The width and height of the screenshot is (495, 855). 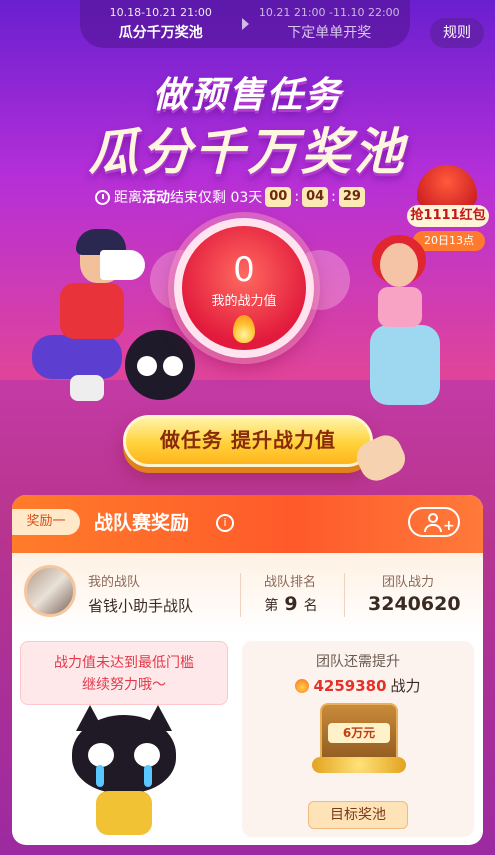 I want to click on phase-1-name: 瓜分千万奖池, so click(x=160, y=33).